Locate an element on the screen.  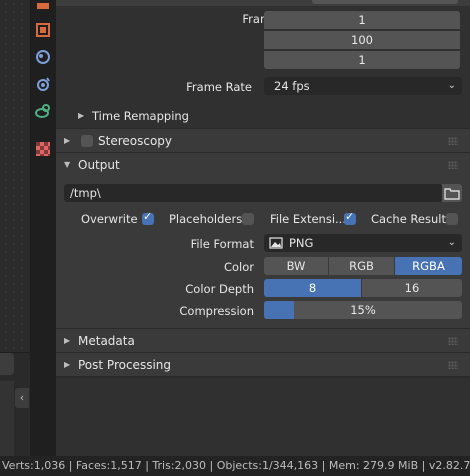
frame-step-field: 1 is located at coordinates (362, 60).